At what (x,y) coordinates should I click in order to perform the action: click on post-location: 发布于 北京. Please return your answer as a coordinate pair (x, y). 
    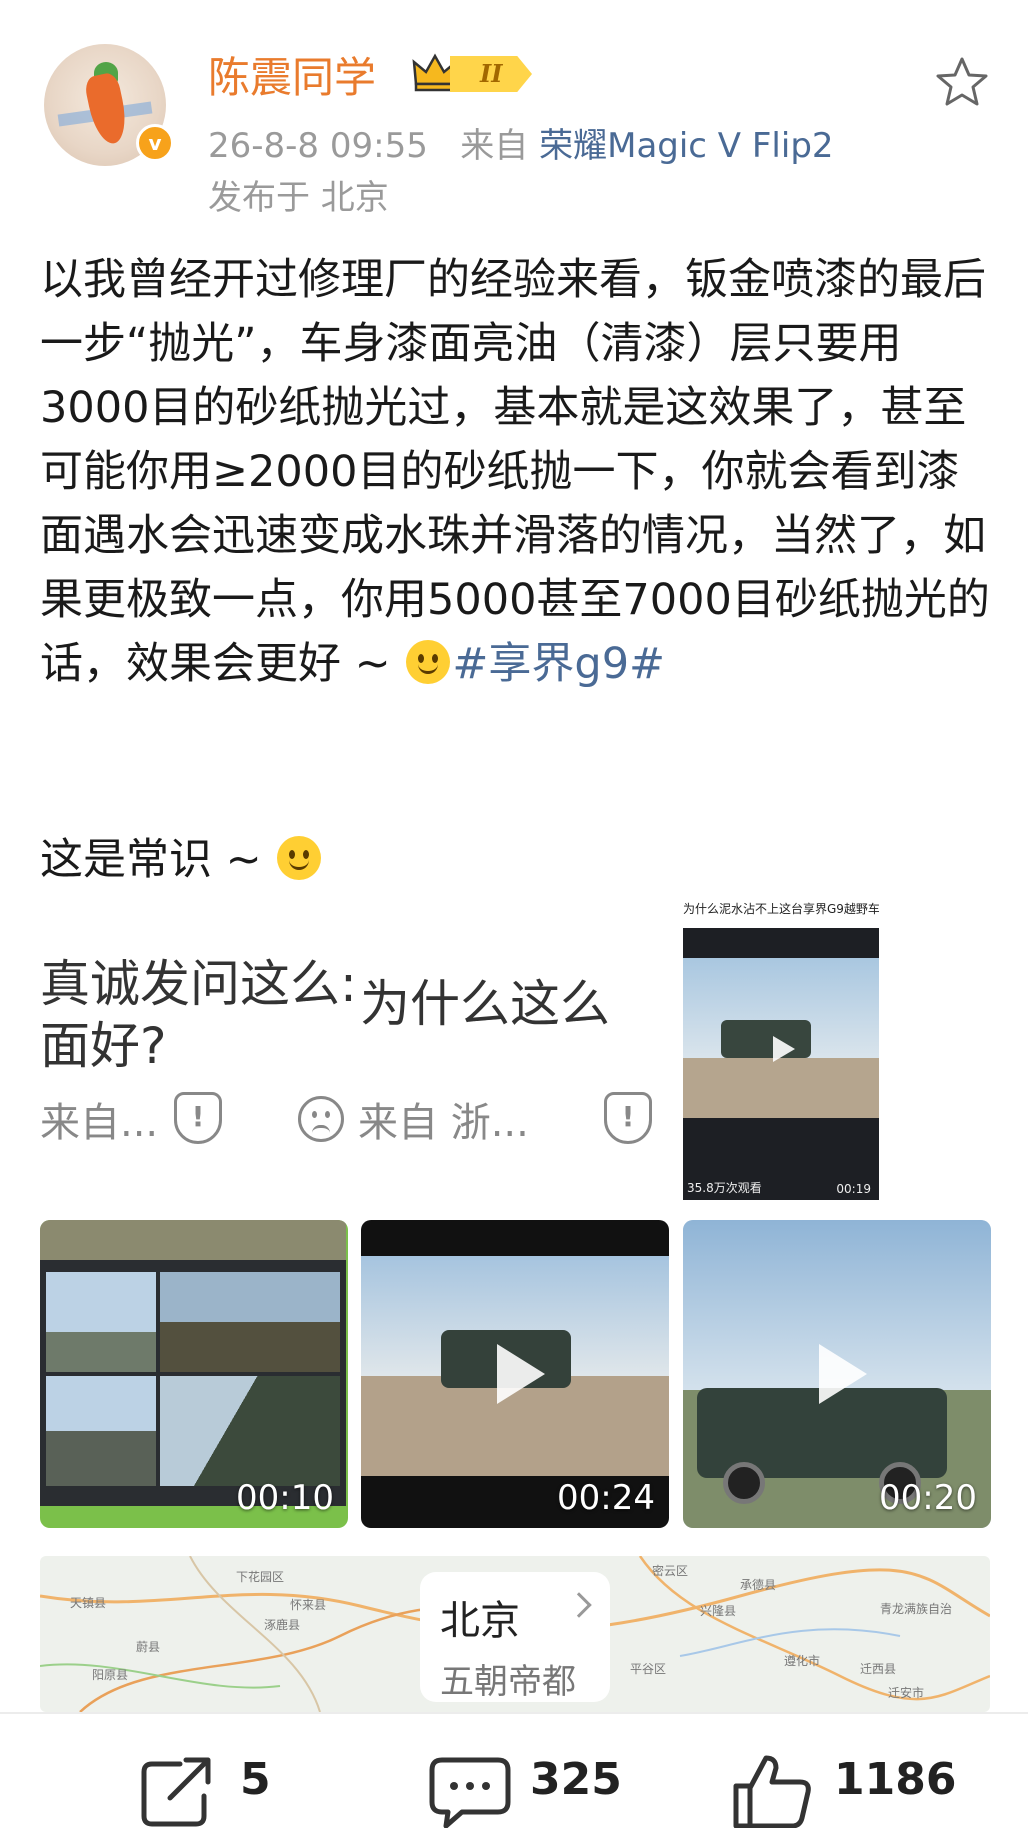
    Looking at the image, I should click on (298, 198).